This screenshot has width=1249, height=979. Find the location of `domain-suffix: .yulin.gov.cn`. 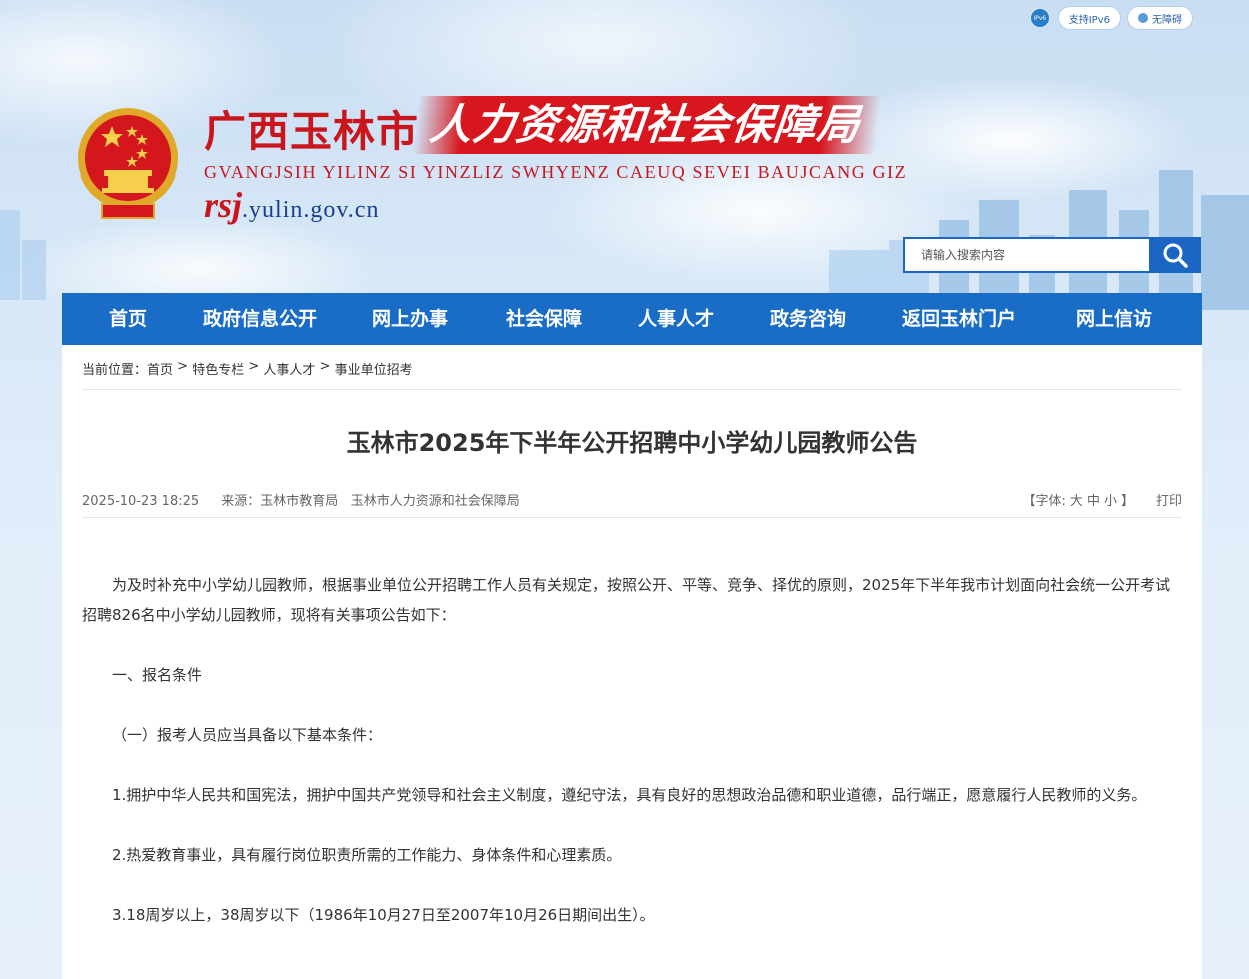

domain-suffix: .yulin.gov.cn is located at coordinates (311, 210).